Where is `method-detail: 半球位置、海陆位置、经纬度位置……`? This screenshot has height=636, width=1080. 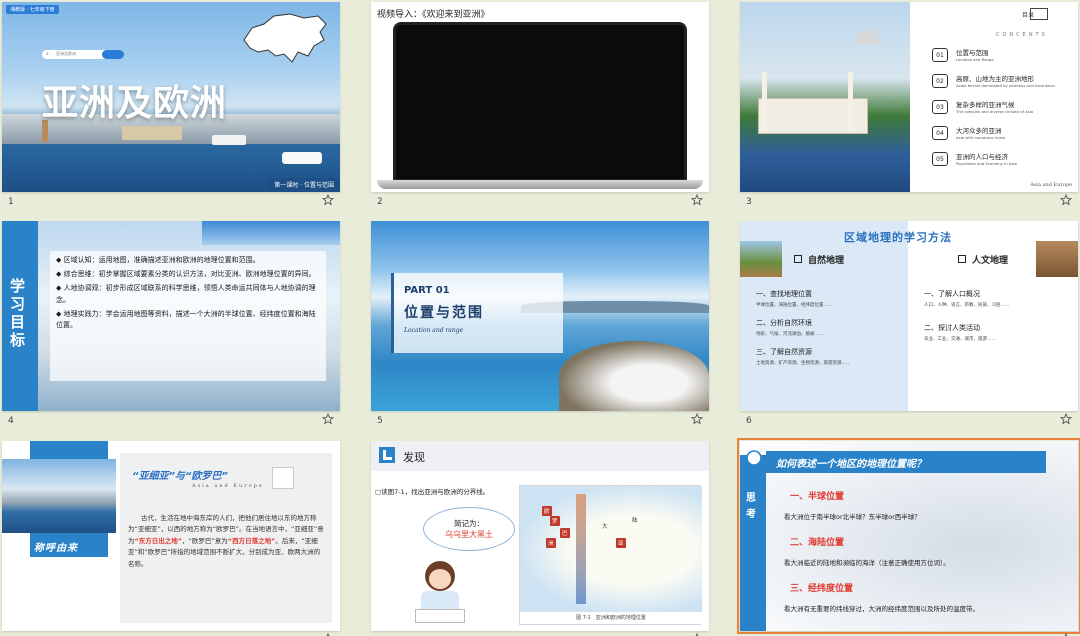 method-detail: 半球位置、海陆位置、经纬度位置…… is located at coordinates (794, 305).